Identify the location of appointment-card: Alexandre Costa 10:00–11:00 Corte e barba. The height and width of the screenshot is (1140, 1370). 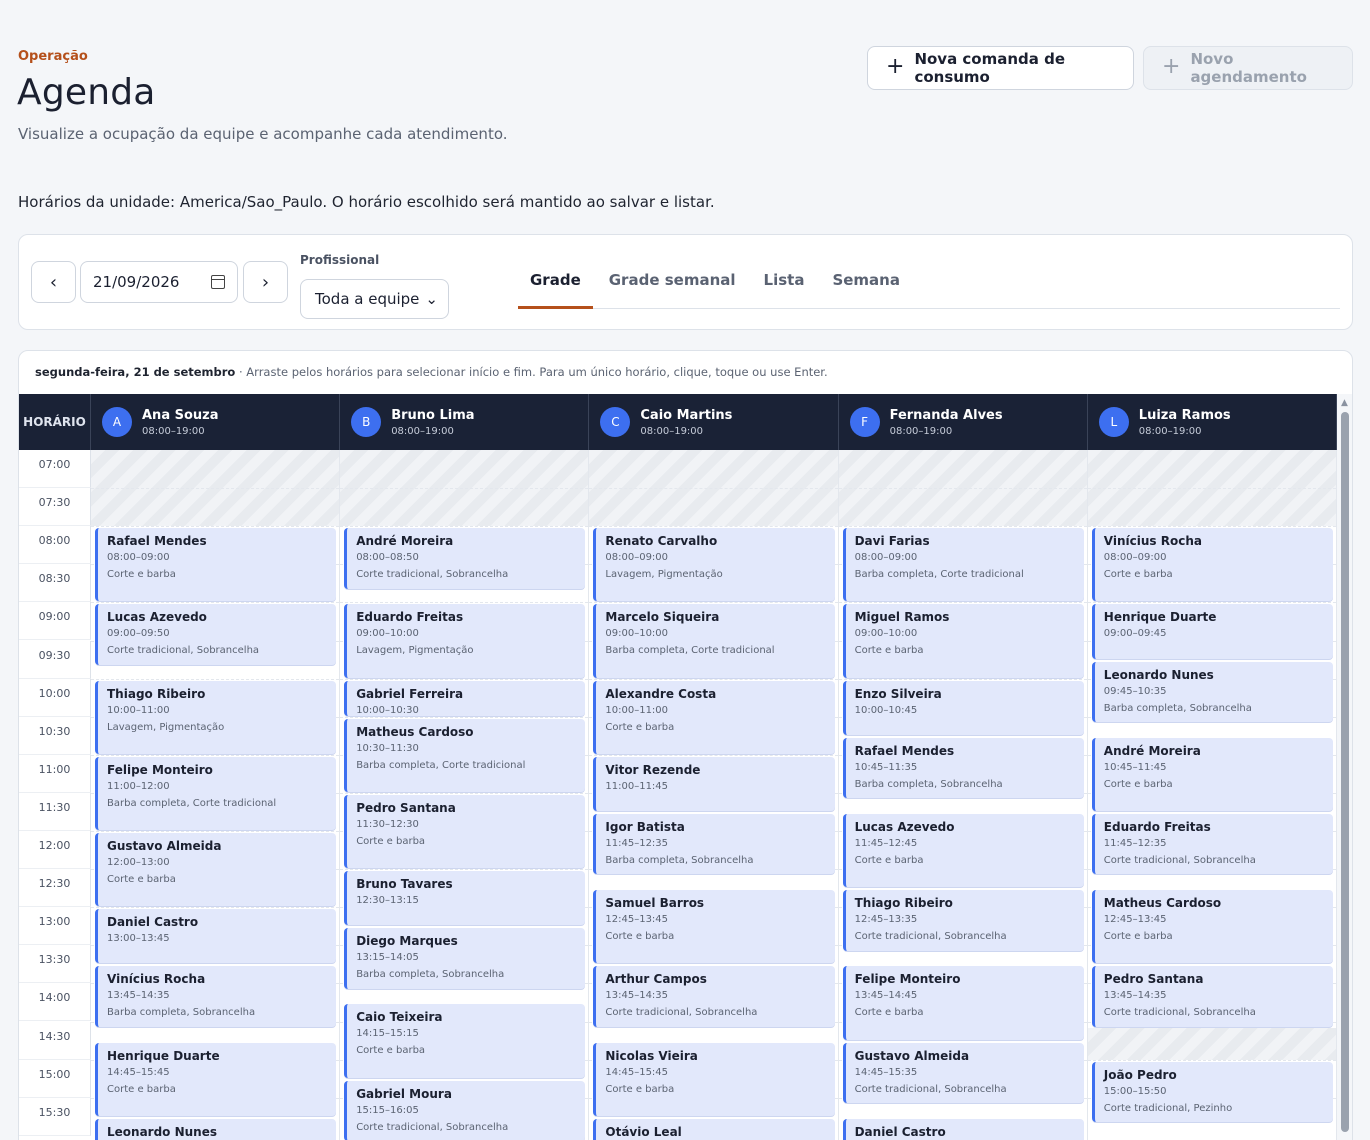
(714, 717).